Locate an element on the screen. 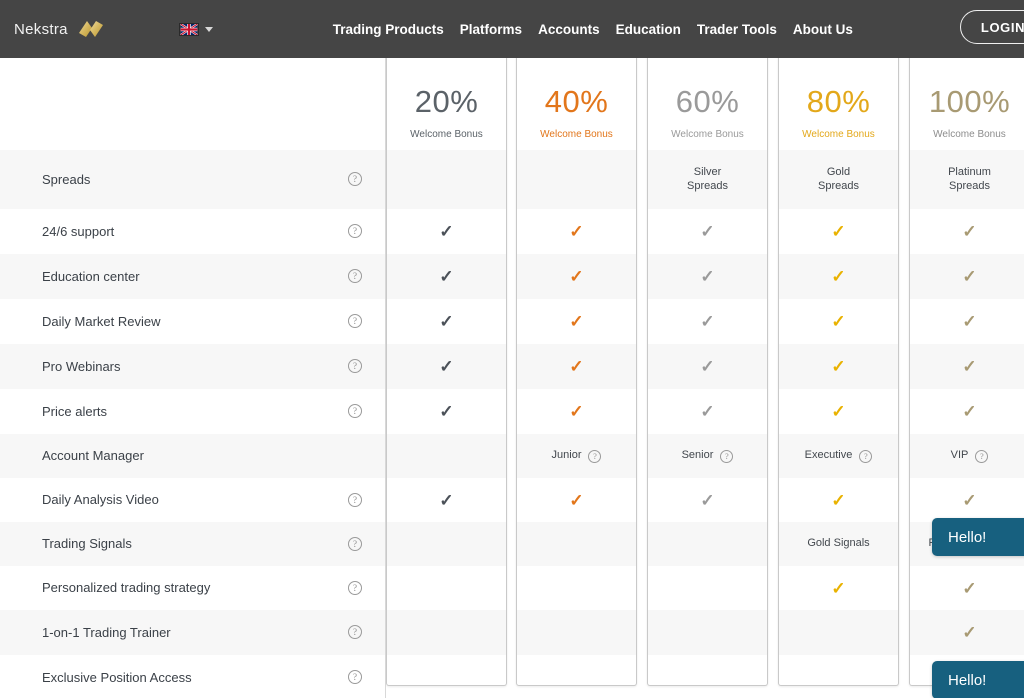 Image resolution: width=1024 pixels, height=698 pixels. nav-link-about-us: About Us is located at coordinates (823, 29).